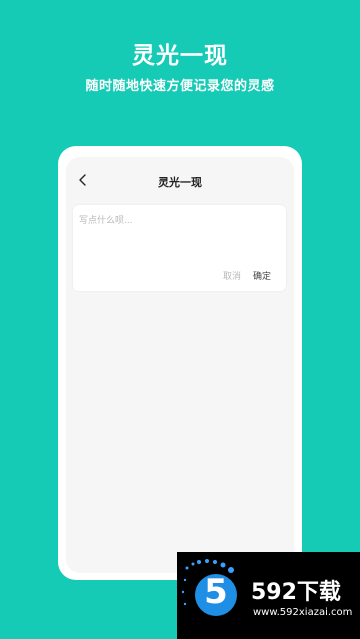 The image size is (360, 639). I want to click on badge-number: 5, so click(216, 592).